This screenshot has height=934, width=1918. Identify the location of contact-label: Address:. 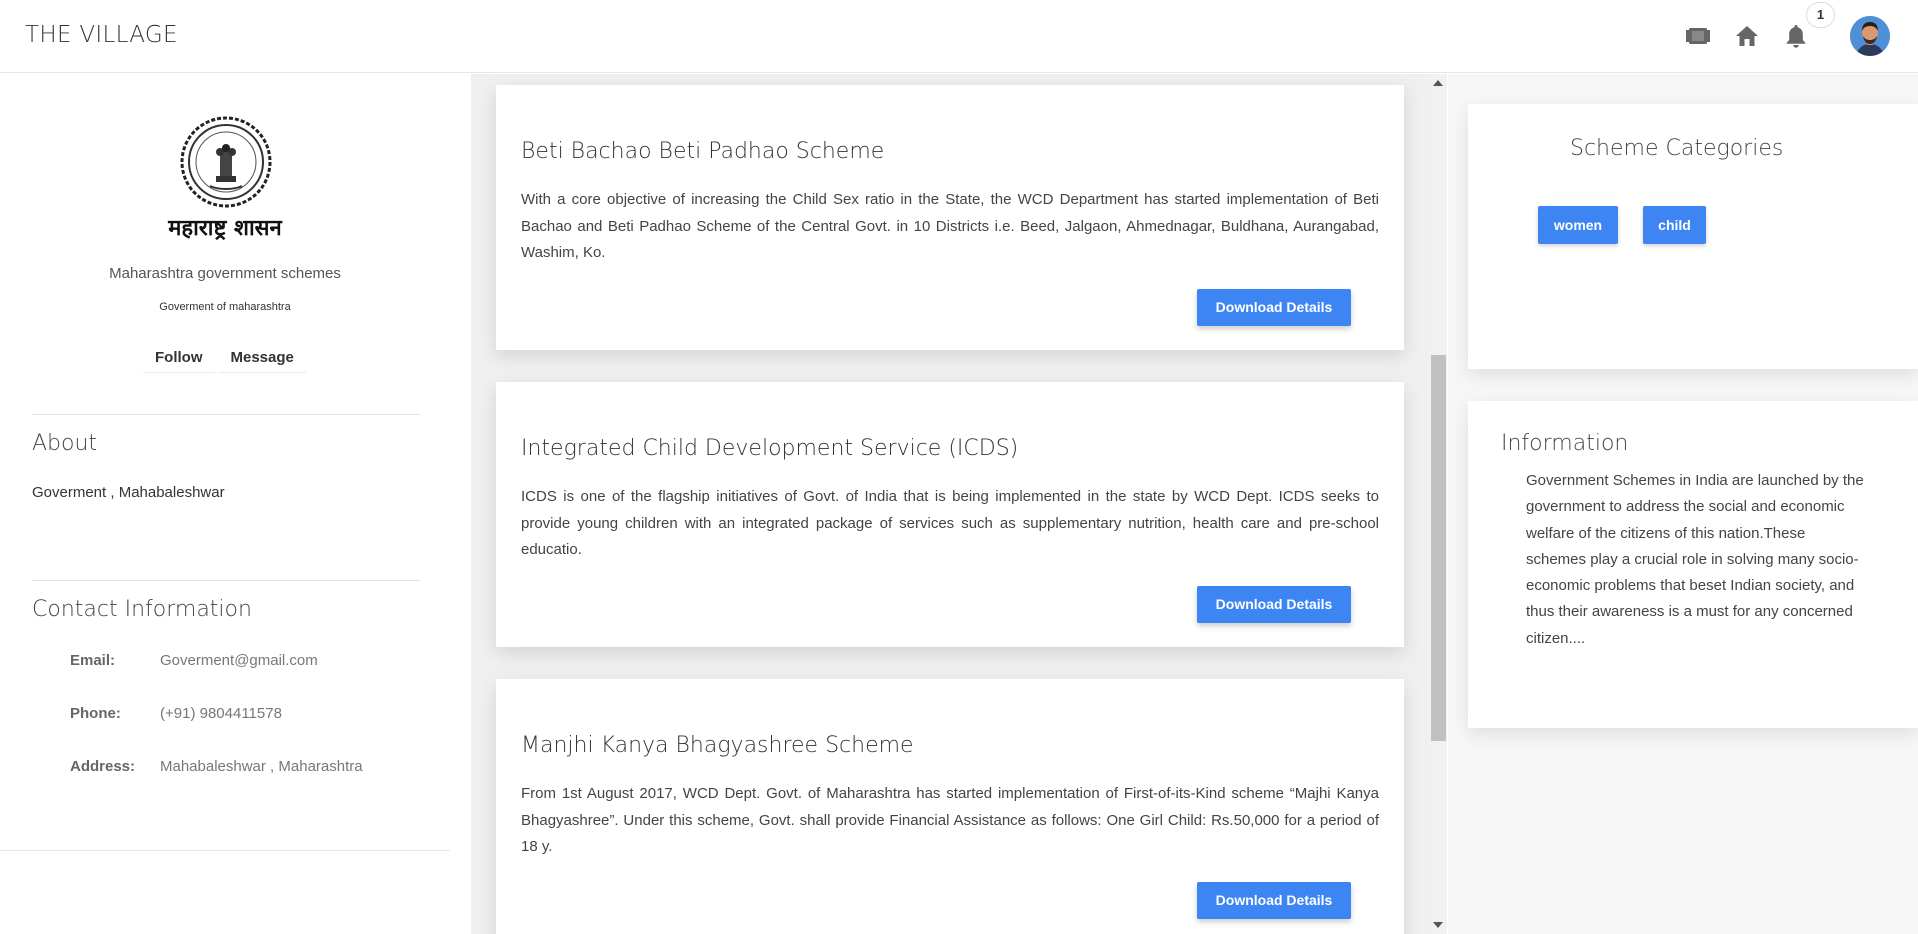
(103, 766).